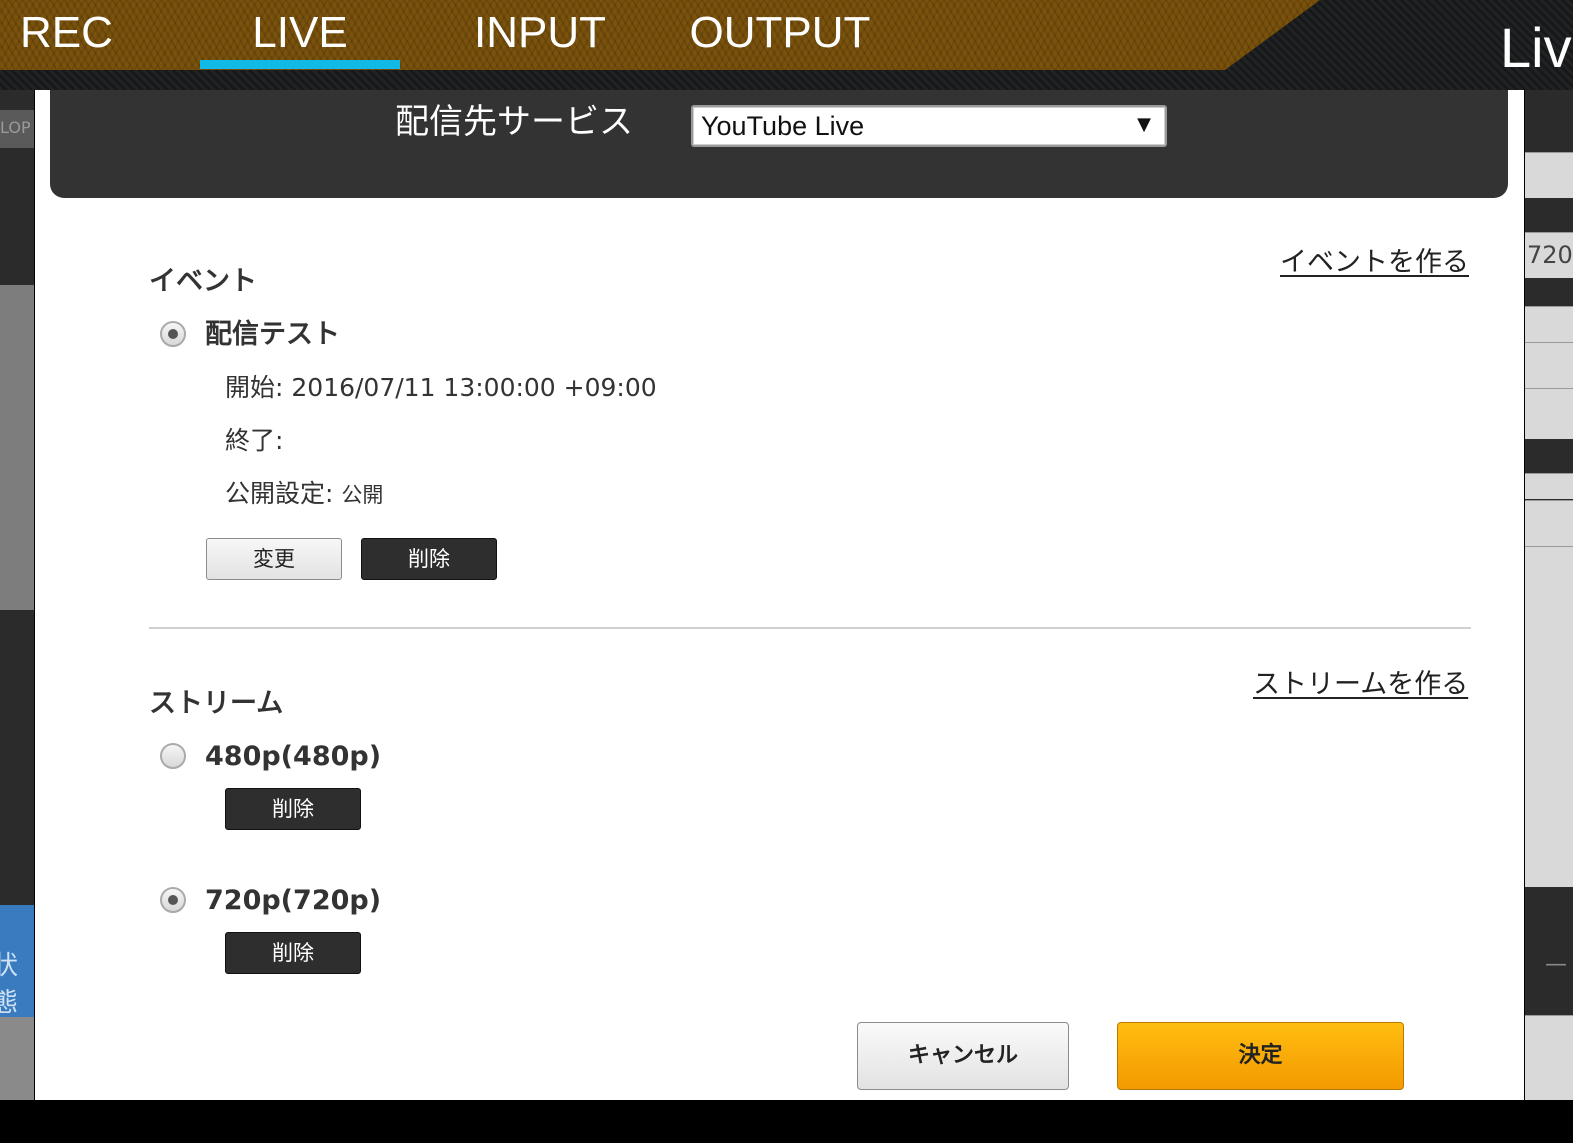 The width and height of the screenshot is (1573, 1143). I want to click on event-title: 配信テスト, so click(272, 334).